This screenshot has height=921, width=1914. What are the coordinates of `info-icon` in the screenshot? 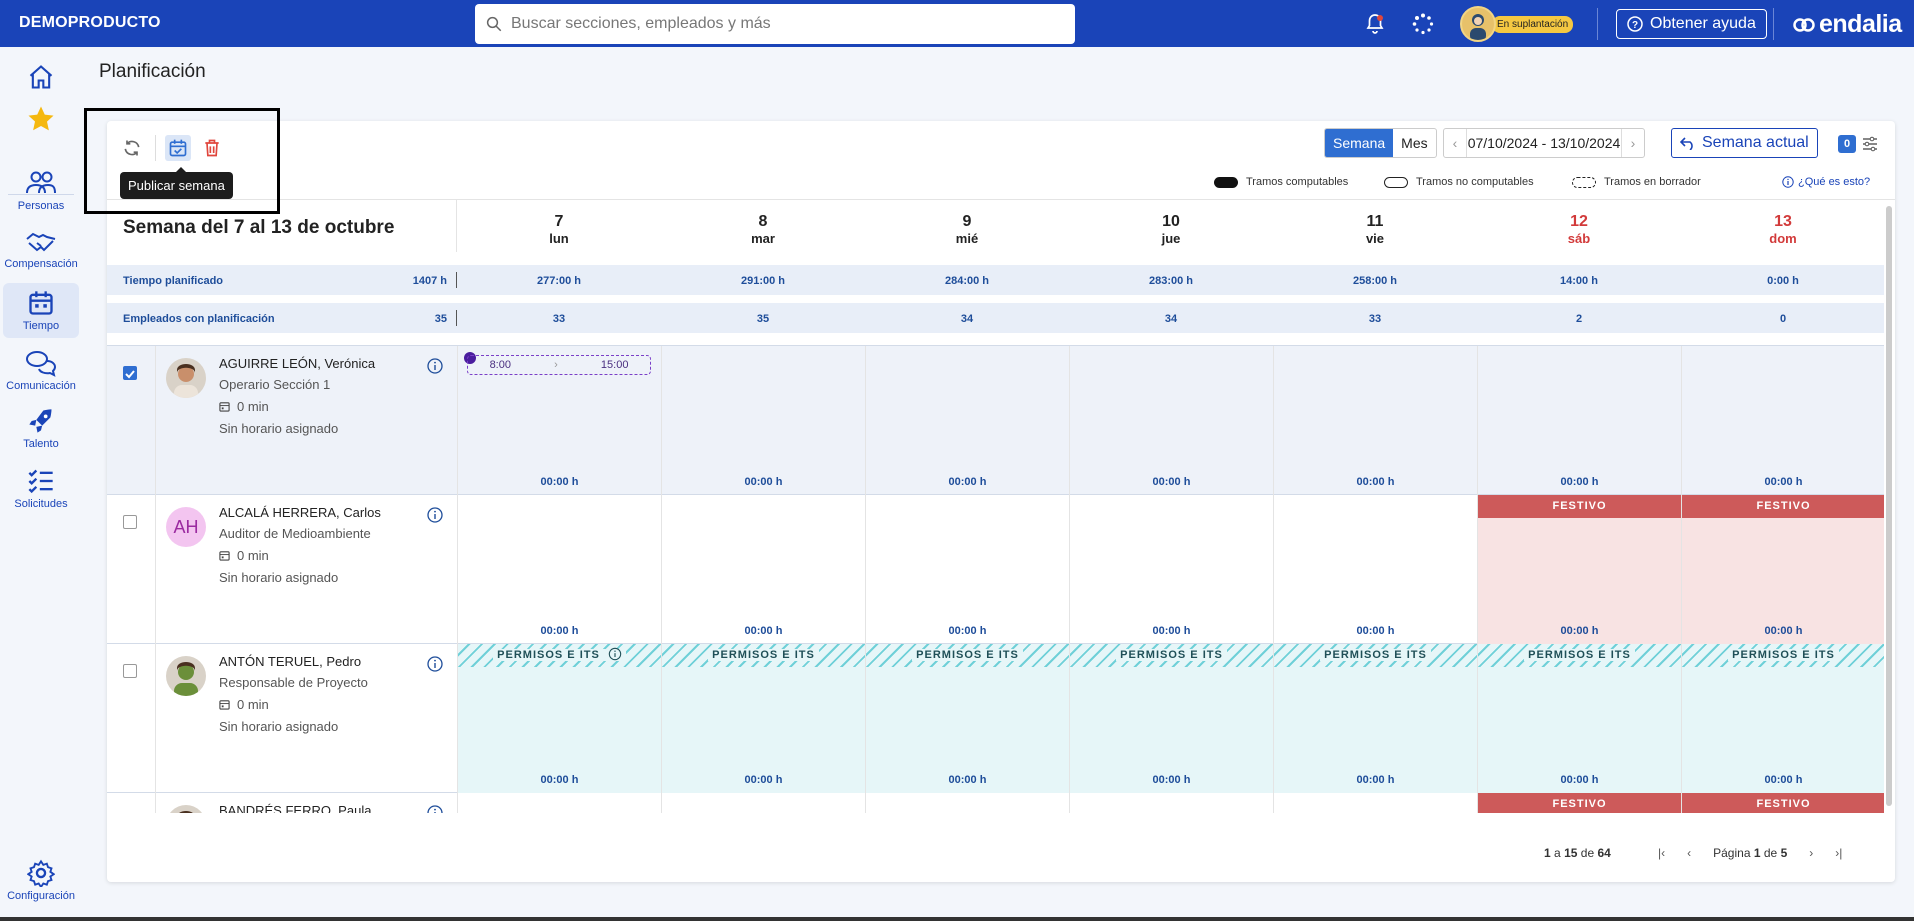 It's located at (614, 654).